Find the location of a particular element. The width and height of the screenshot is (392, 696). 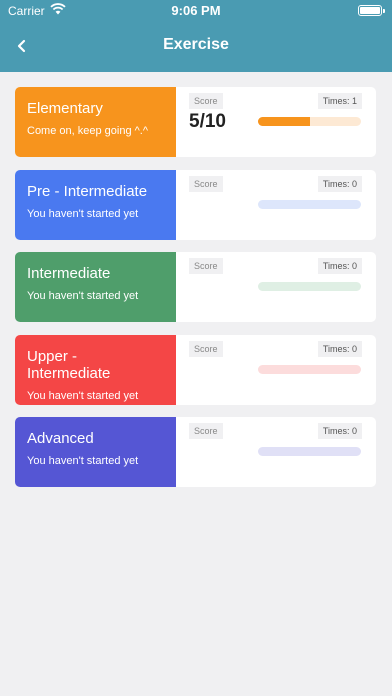

clock-label: 9:06 PM is located at coordinates (196, 10).